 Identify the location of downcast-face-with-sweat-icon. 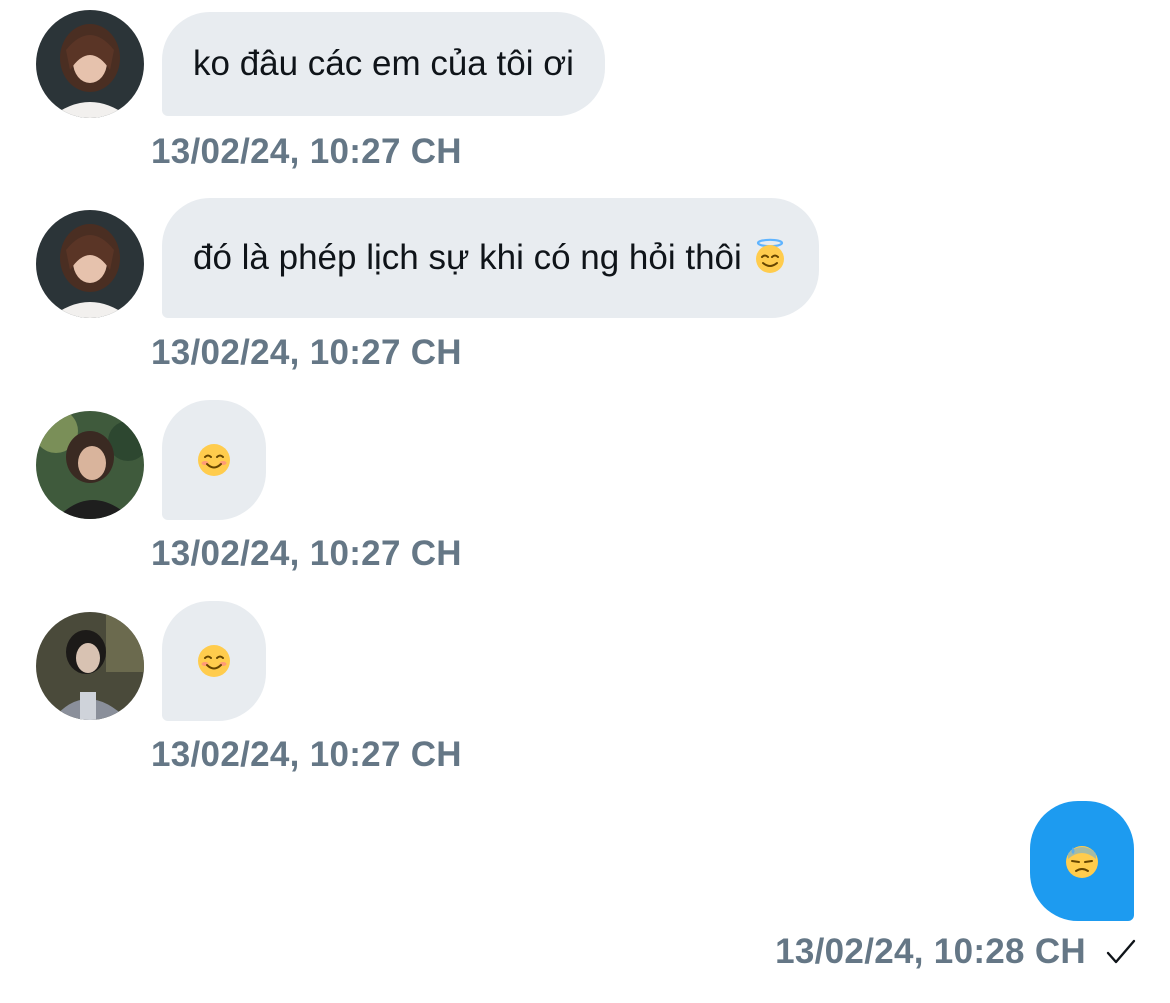
(1082, 861).